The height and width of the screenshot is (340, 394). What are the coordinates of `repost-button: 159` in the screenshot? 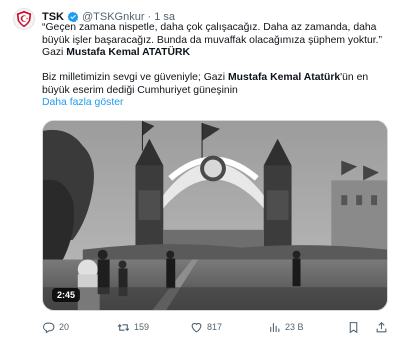 It's located at (133, 327).